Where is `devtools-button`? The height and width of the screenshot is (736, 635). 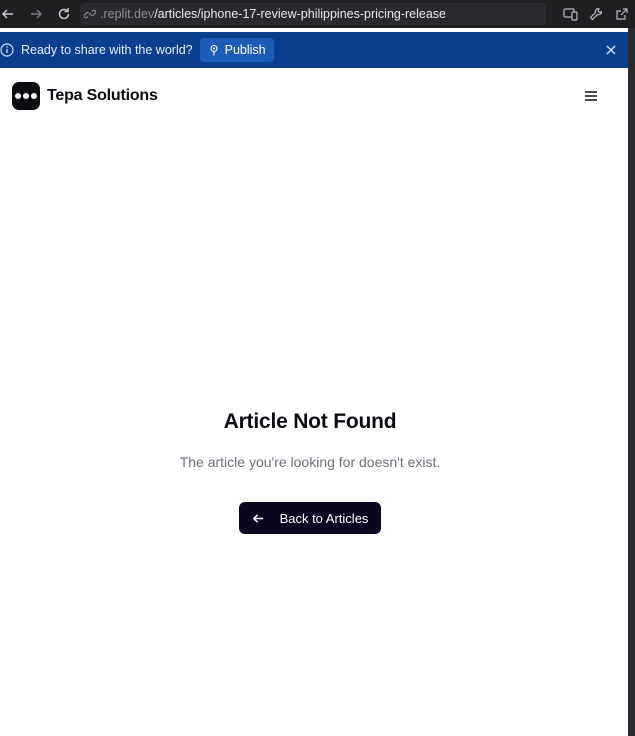
devtools-button is located at coordinates (596, 14).